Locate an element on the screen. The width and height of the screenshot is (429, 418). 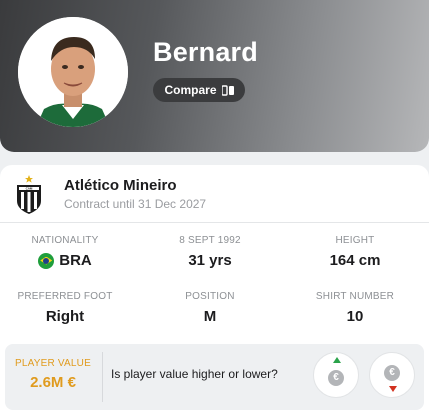
stat-nationality: NATIONALITY BRA is located at coordinates (65, 252).